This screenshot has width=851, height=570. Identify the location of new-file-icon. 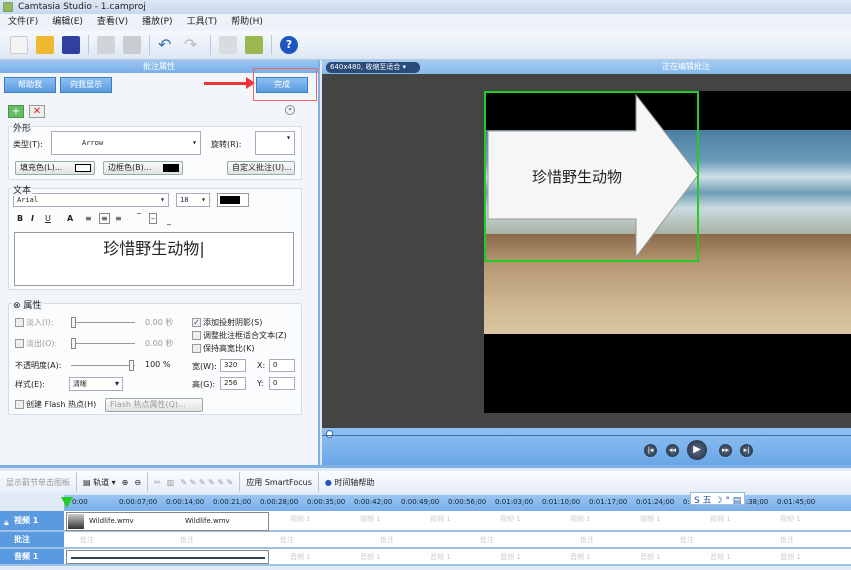
(19, 45).